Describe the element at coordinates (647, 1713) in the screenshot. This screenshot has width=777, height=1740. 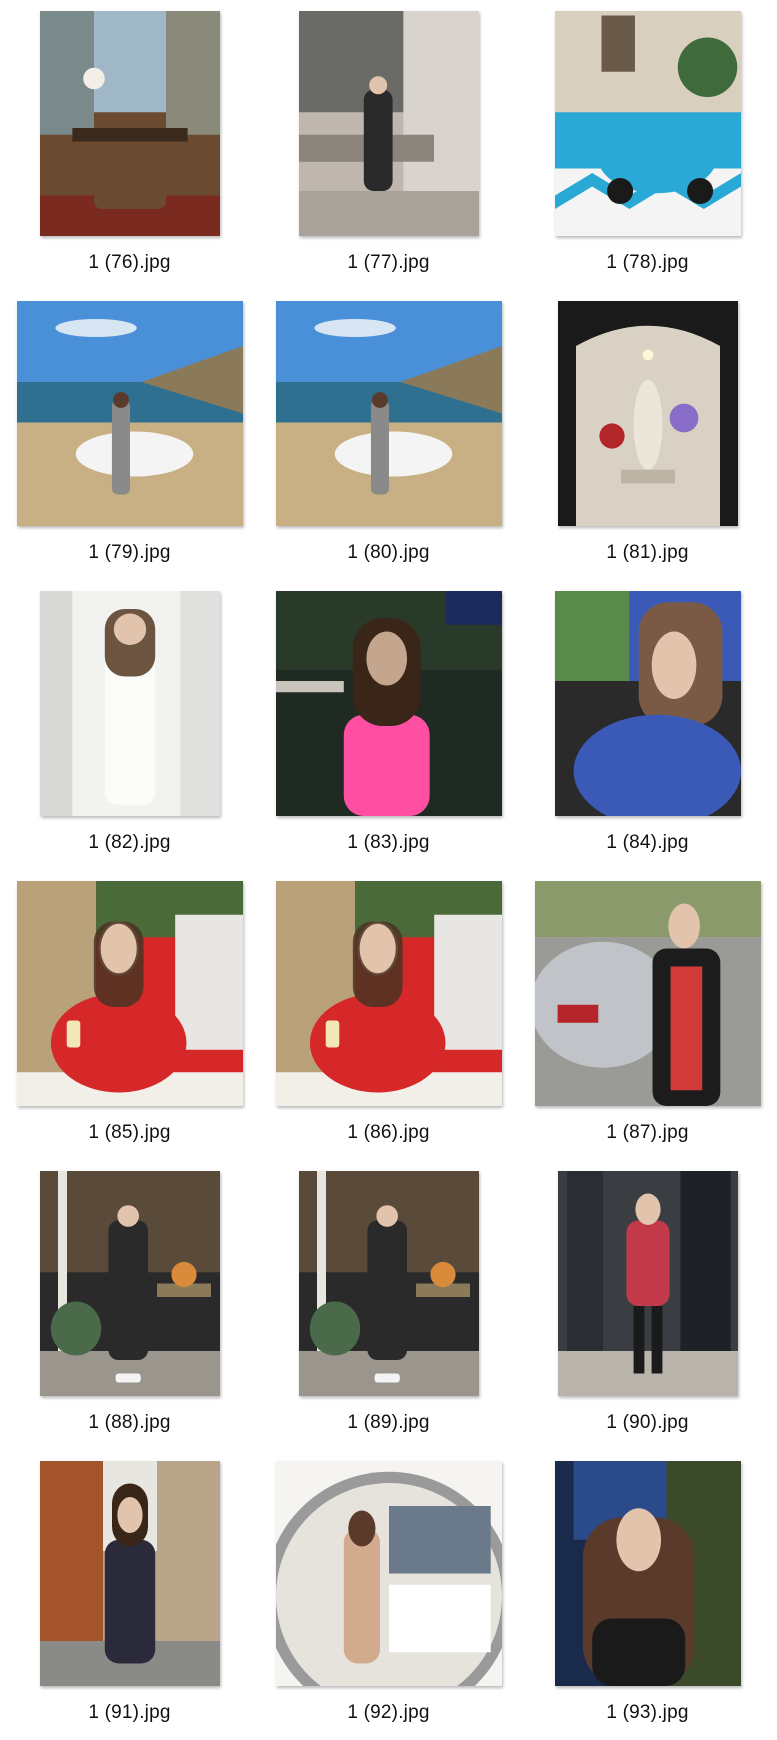
I see `file-name-label: 1 (93).jpg` at that location.